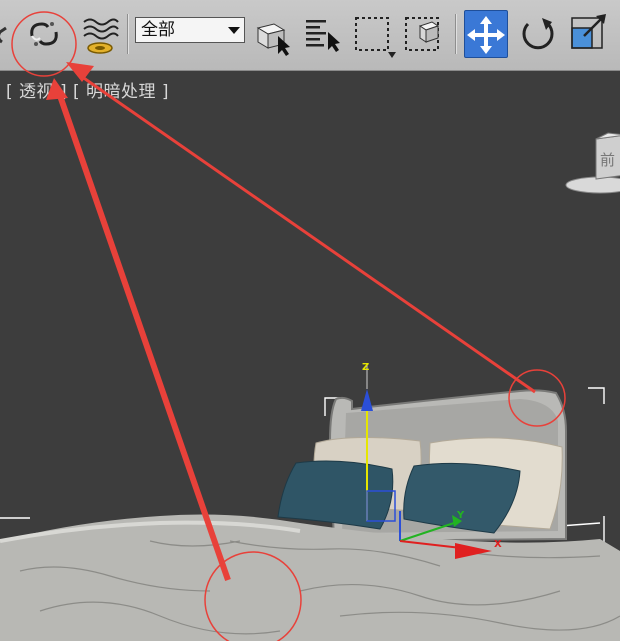 This screenshot has width=620, height=641. What do you see at coordinates (234, 30) in the screenshot?
I see `chevron-down-icon` at bounding box center [234, 30].